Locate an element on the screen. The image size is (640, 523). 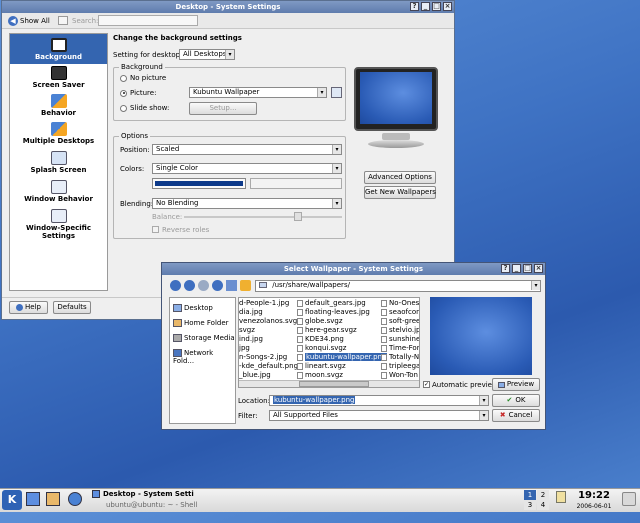
list-item: Totally-N is located at coordinates (400, 357).